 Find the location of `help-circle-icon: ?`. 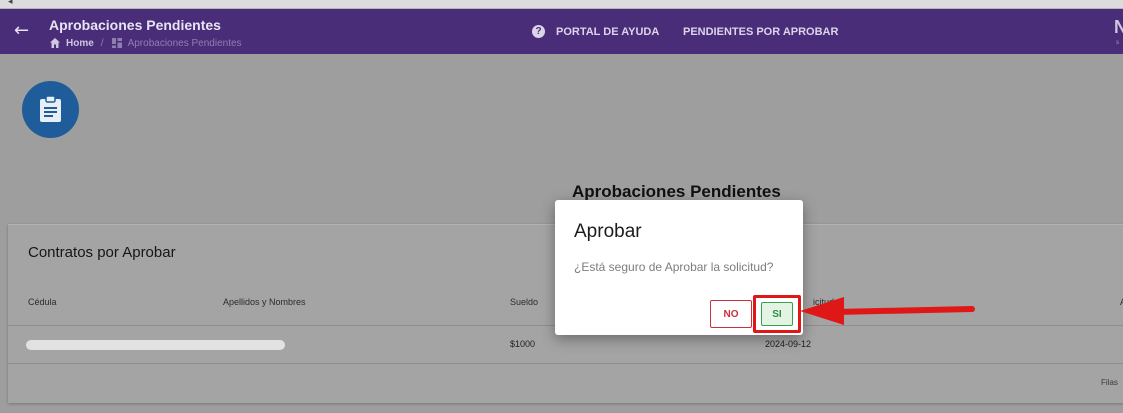

help-circle-icon: ? is located at coordinates (538, 31).